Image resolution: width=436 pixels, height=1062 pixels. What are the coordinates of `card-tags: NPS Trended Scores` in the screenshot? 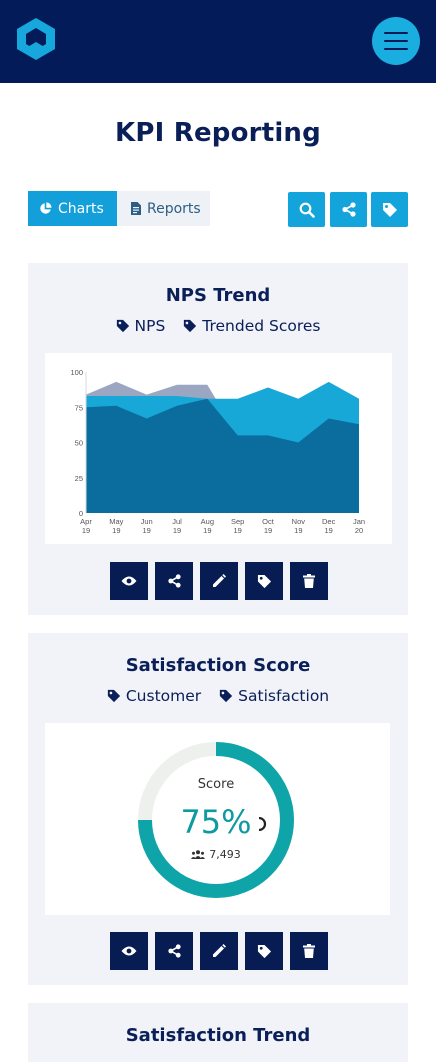 It's located at (218, 326).